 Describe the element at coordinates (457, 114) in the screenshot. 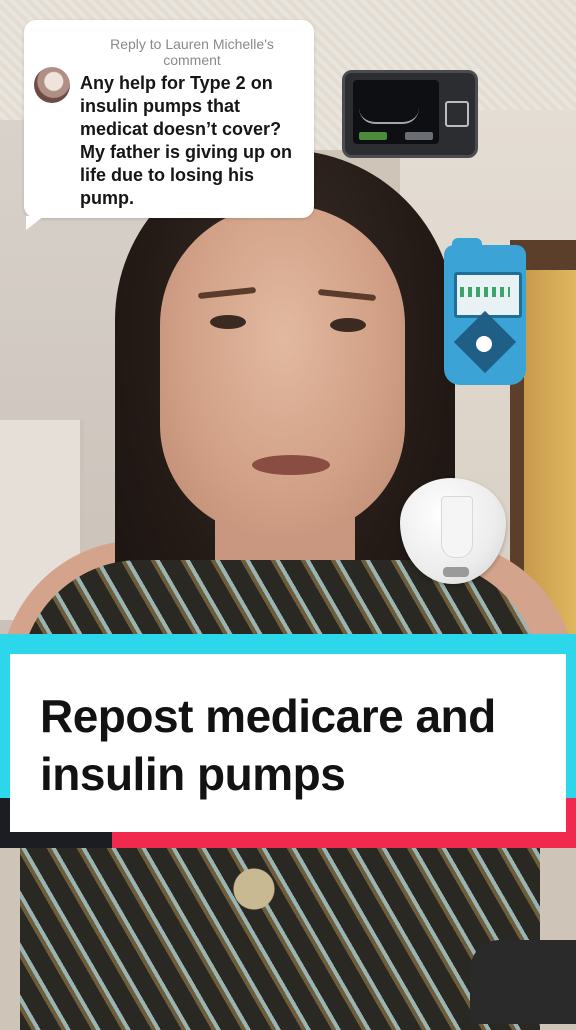

I see `pump-side-icon` at that location.